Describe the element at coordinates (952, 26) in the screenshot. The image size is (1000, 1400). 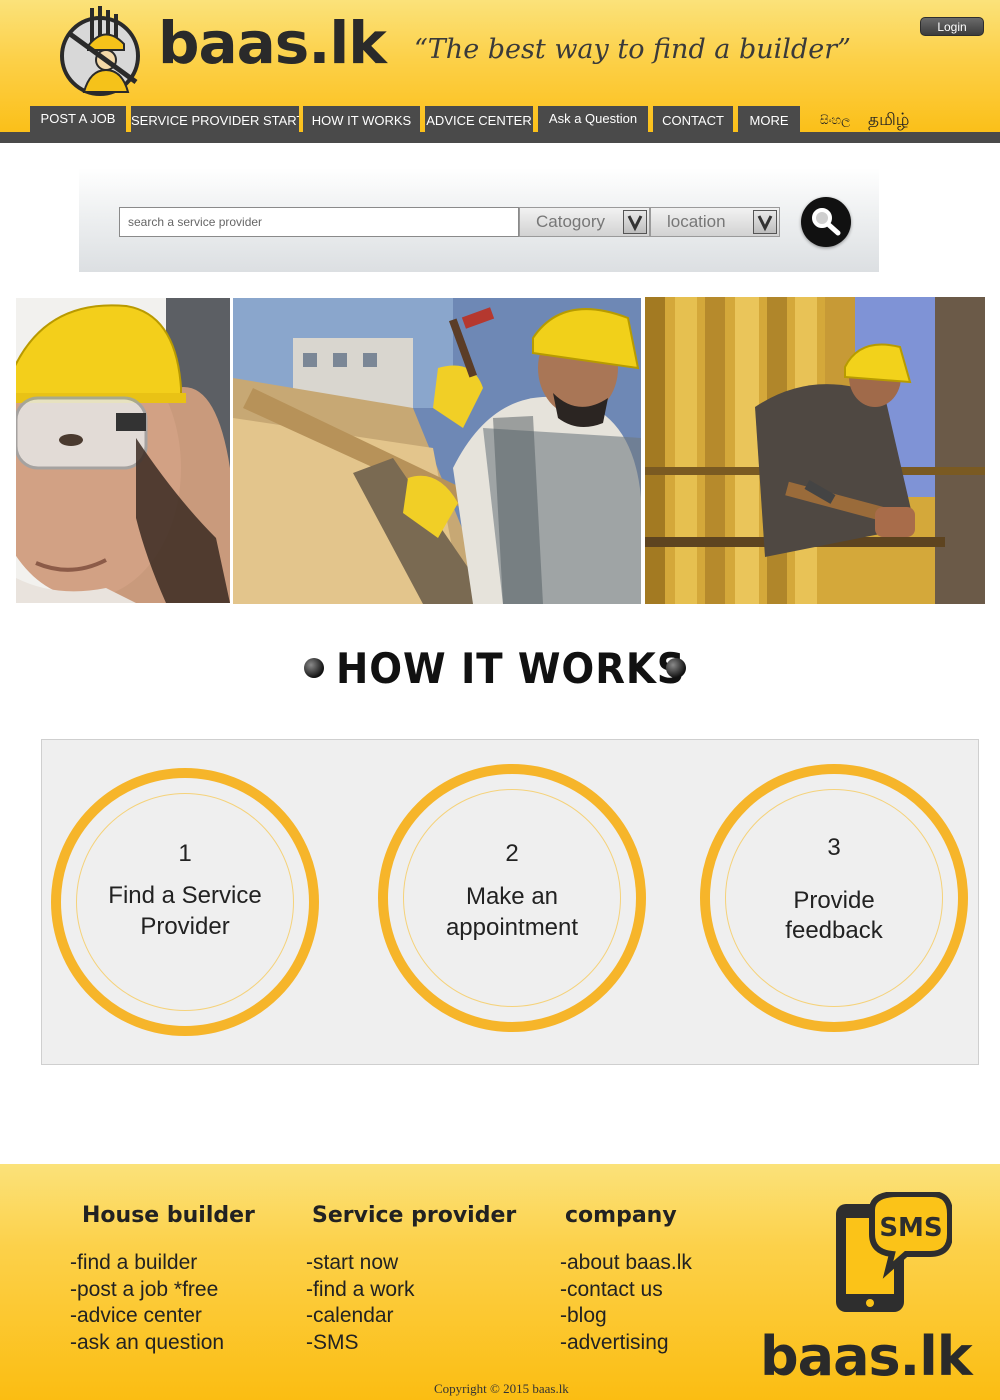
I see `login-button: Login` at that location.